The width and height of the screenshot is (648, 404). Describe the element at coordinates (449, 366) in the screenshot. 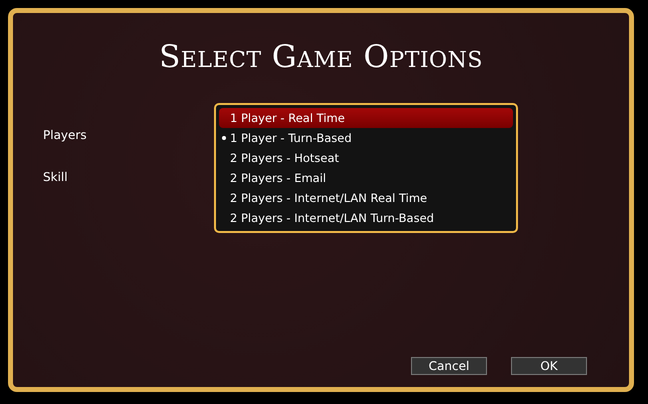

I see `dialog-button: Cancel` at that location.